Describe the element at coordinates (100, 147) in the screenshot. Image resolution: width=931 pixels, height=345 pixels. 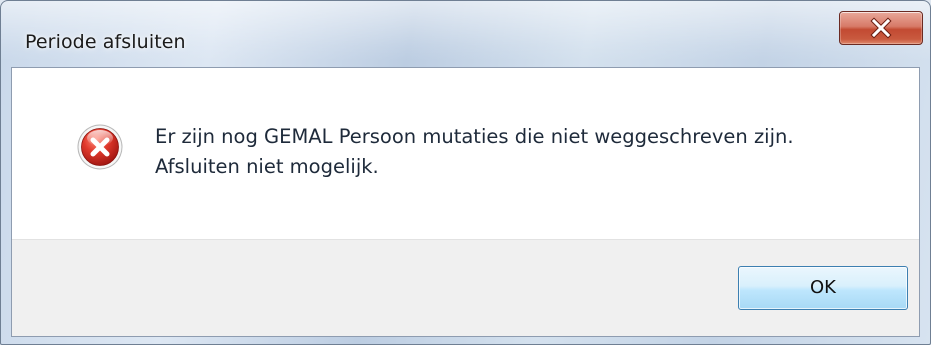
I see `error-icon` at that location.